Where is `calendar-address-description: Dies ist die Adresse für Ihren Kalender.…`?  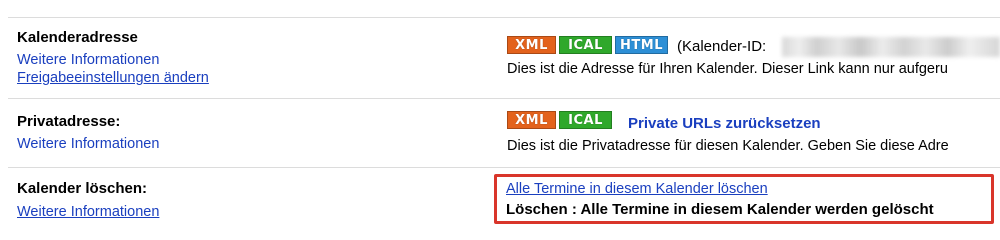 calendar-address-description: Dies ist die Adresse für Ihren Kalender.… is located at coordinates (727, 69).